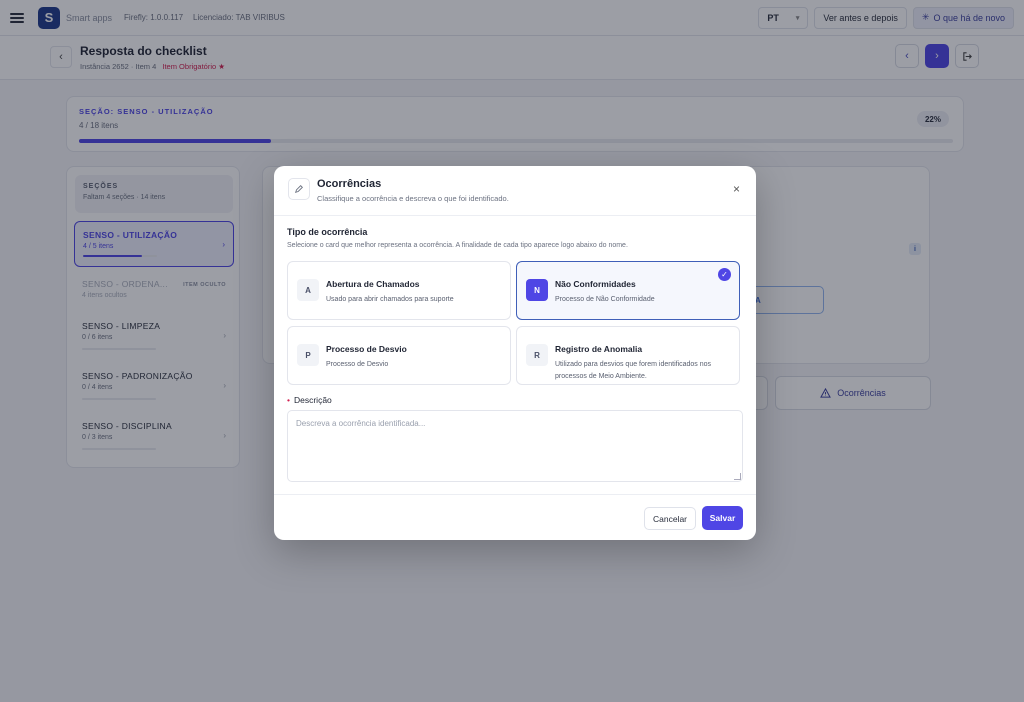  I want to click on description-label: • Descrição, so click(309, 400).